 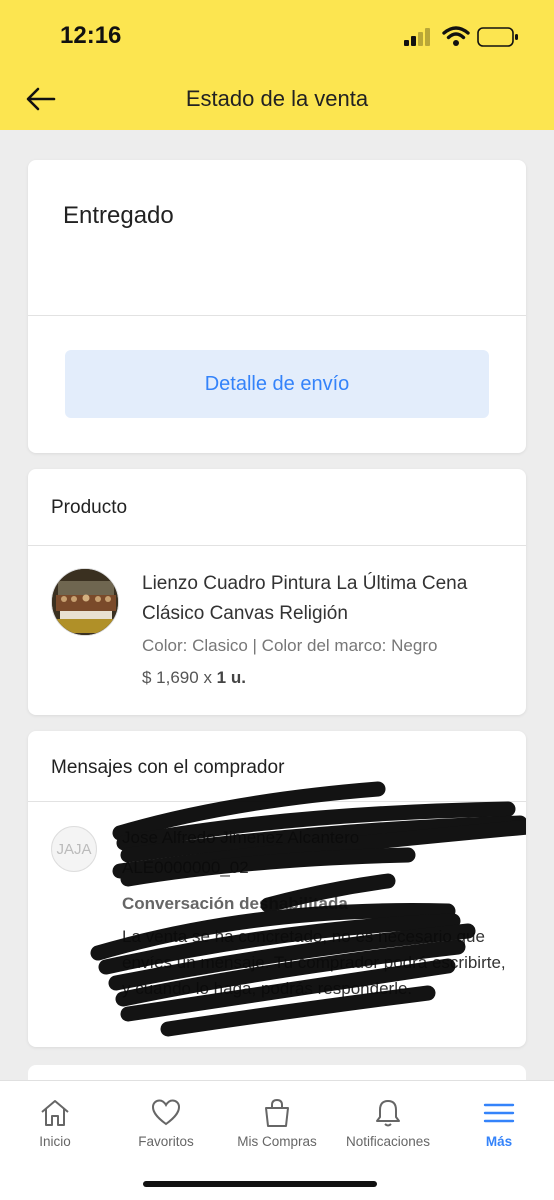 I want to click on product-section-title: Producto, so click(x=89, y=507).